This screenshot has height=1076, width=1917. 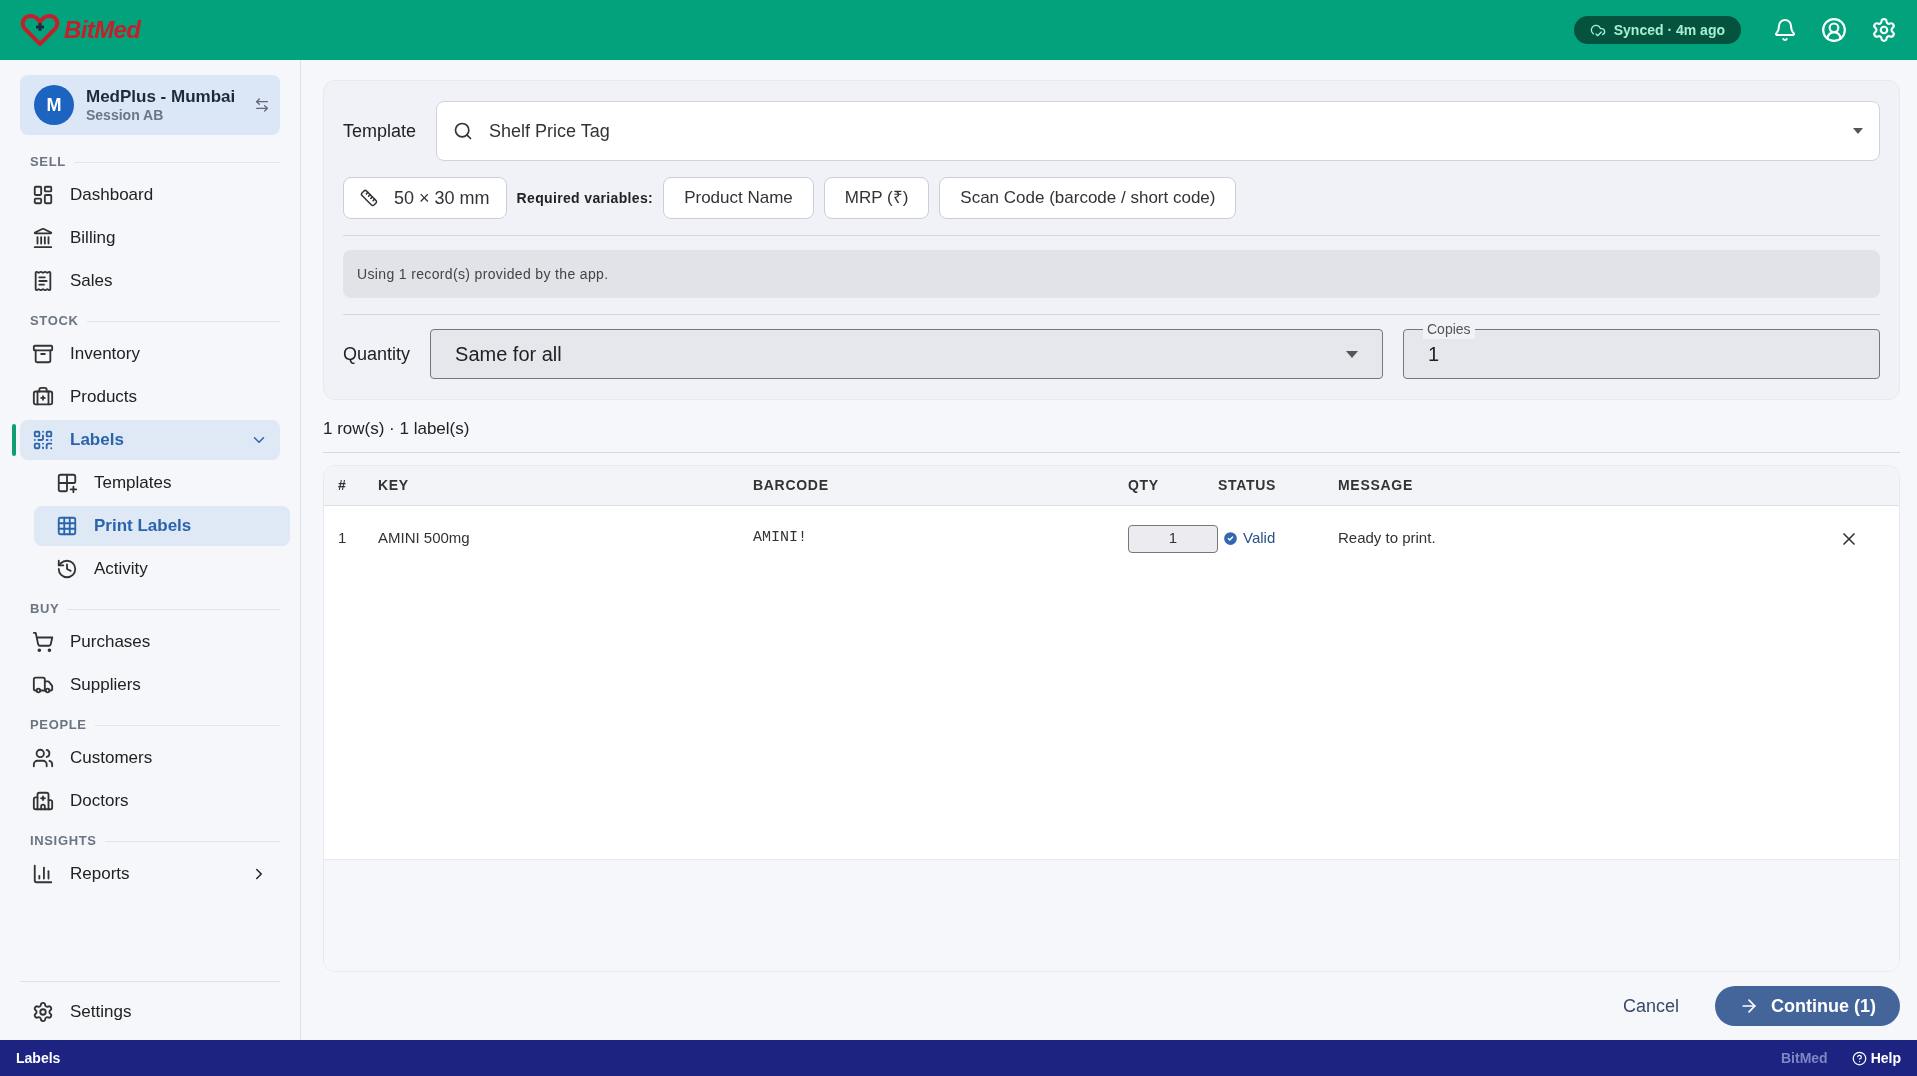 What do you see at coordinates (876, 198) in the screenshot?
I see `variable-chip: MRP (₹)` at bounding box center [876, 198].